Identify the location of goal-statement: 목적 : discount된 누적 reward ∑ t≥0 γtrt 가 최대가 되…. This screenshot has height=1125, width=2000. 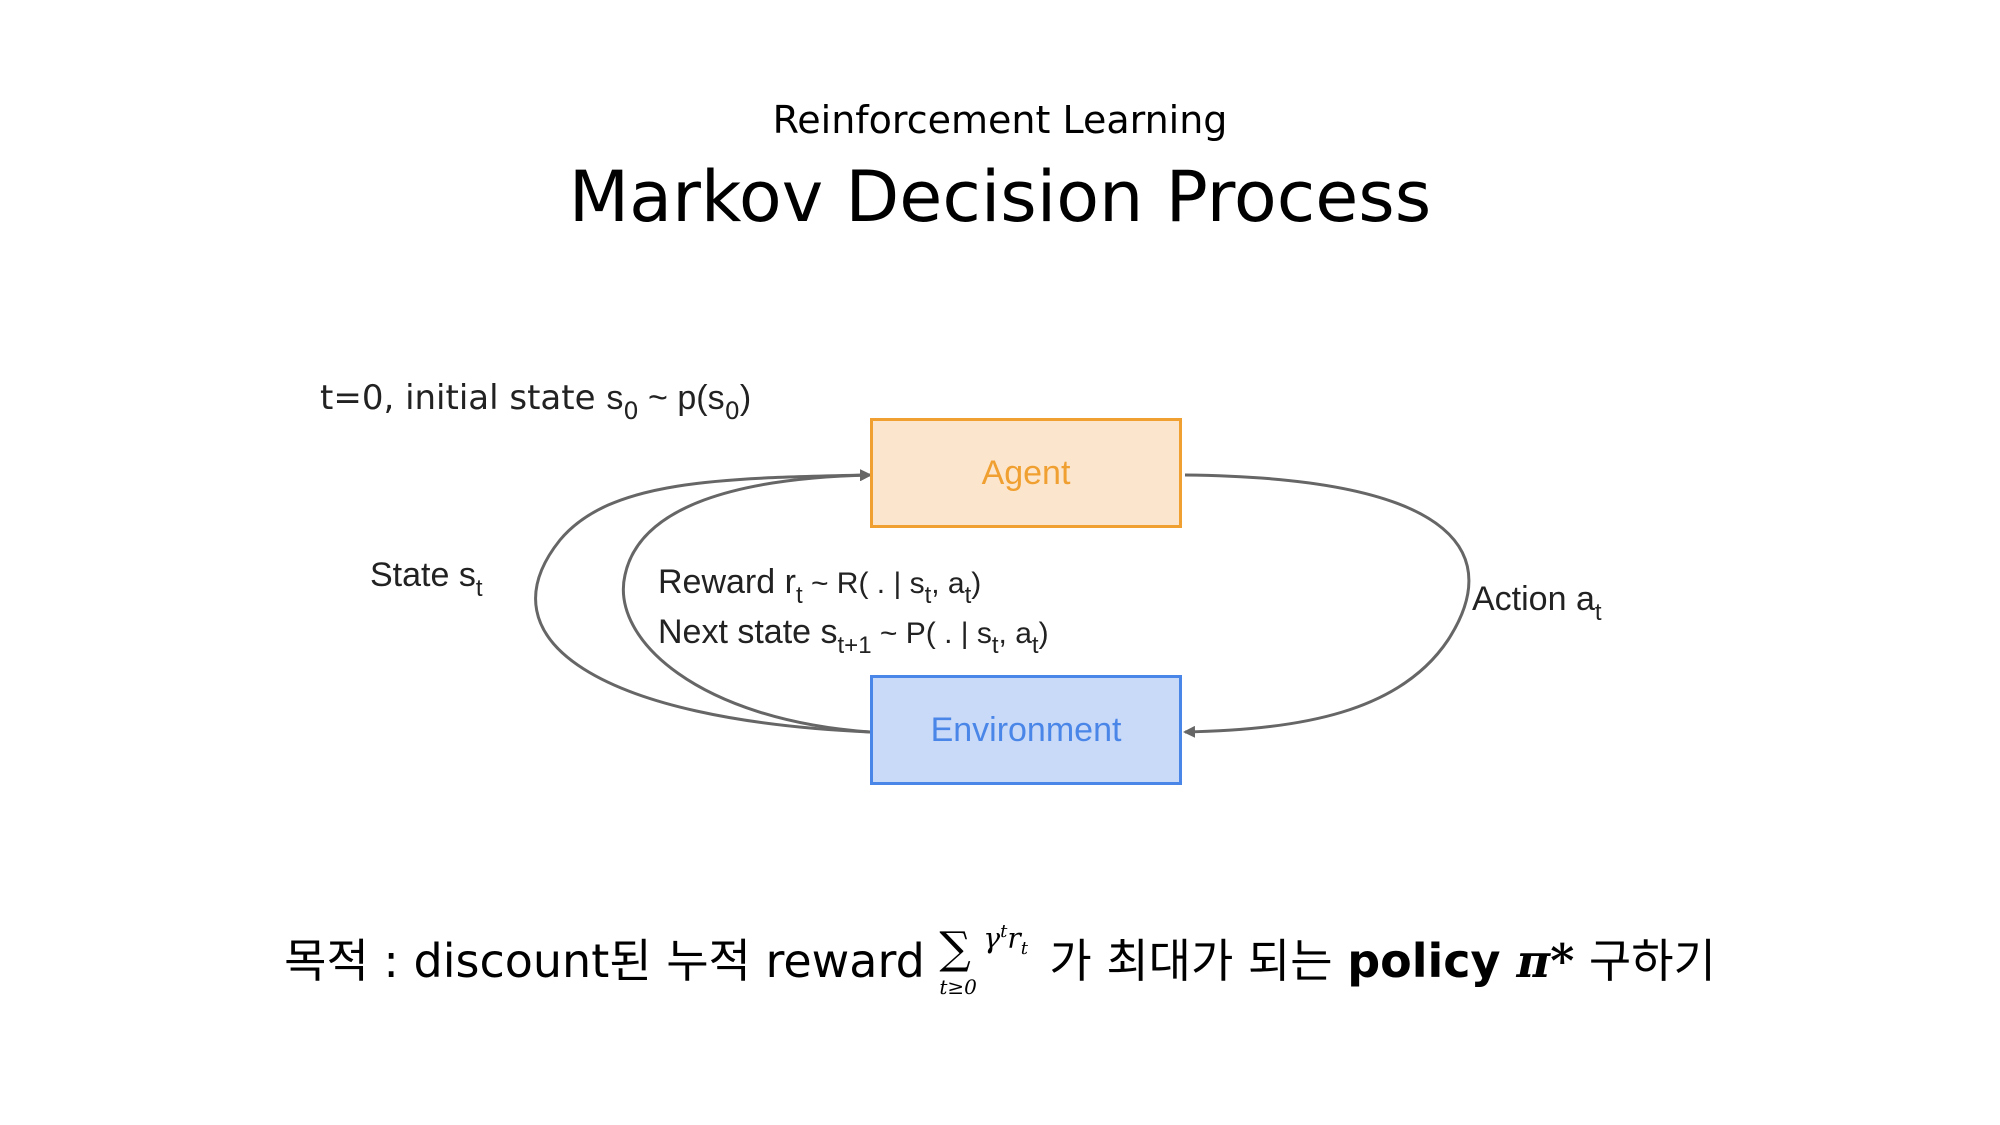
(1000, 960).